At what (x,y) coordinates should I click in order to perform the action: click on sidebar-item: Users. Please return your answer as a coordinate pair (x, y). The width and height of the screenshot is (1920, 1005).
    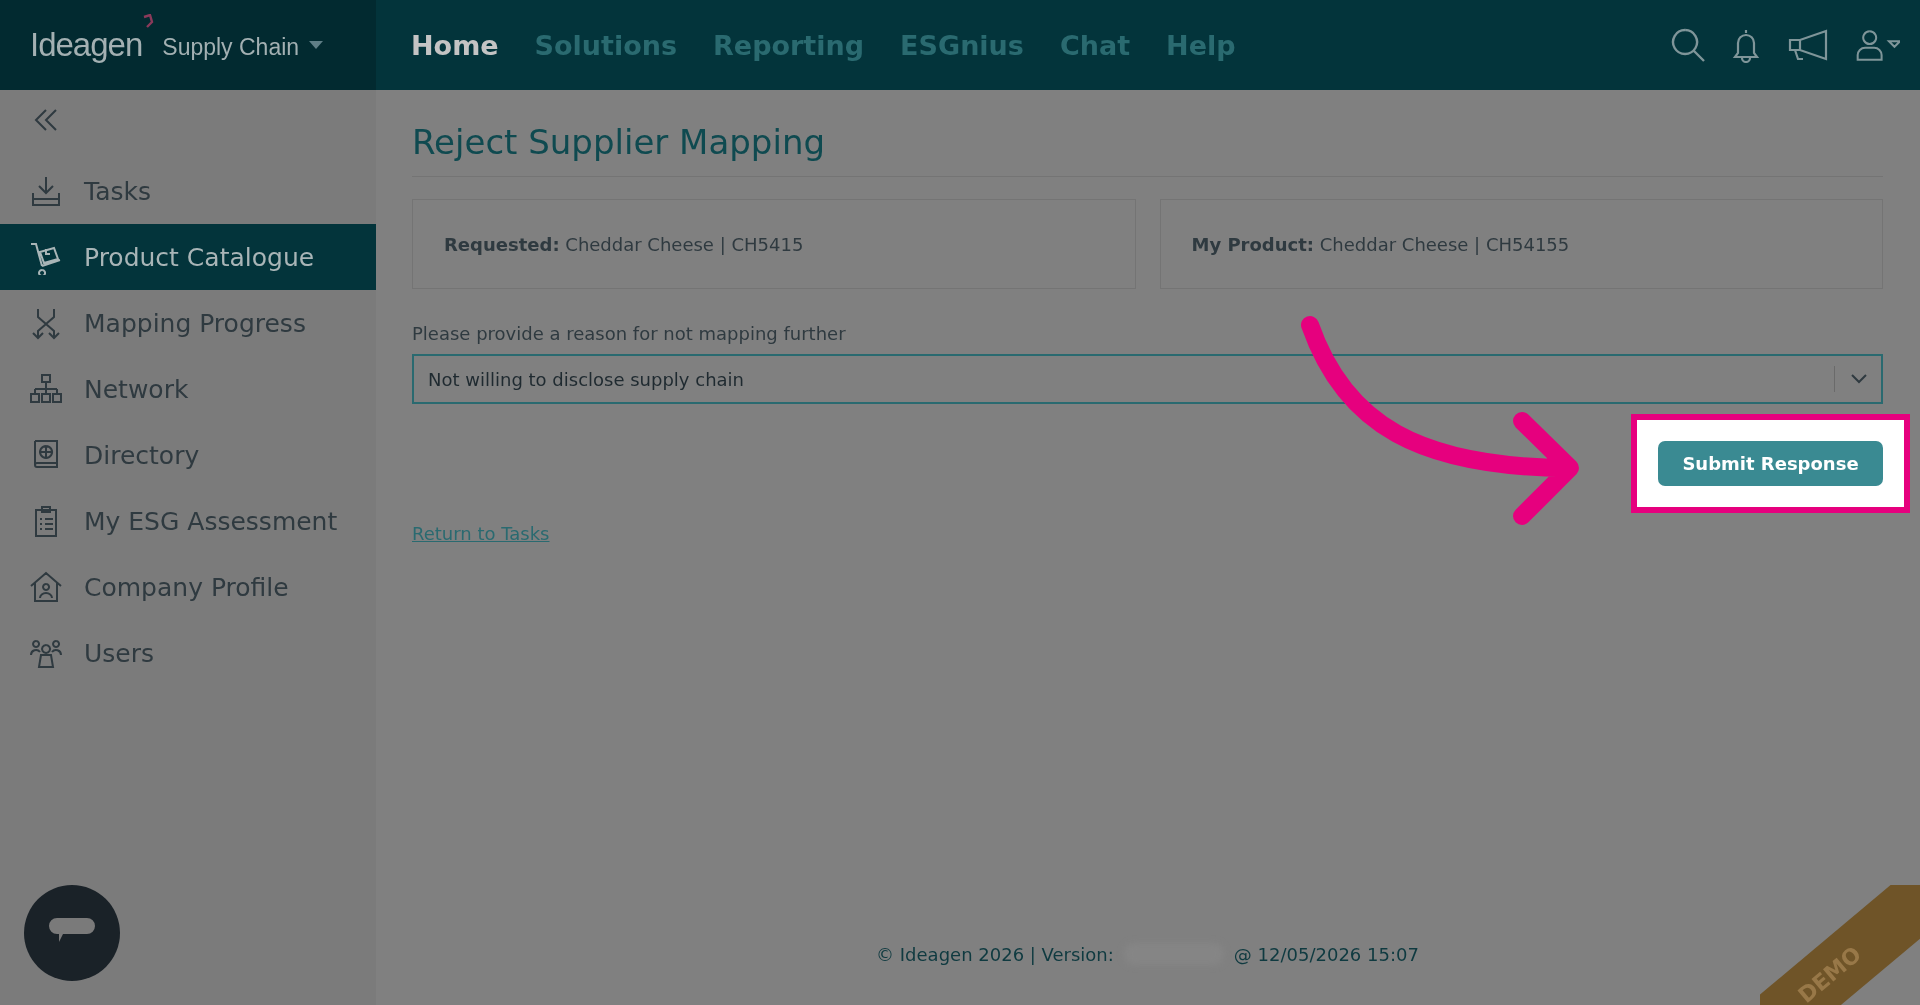
    Looking at the image, I should click on (188, 653).